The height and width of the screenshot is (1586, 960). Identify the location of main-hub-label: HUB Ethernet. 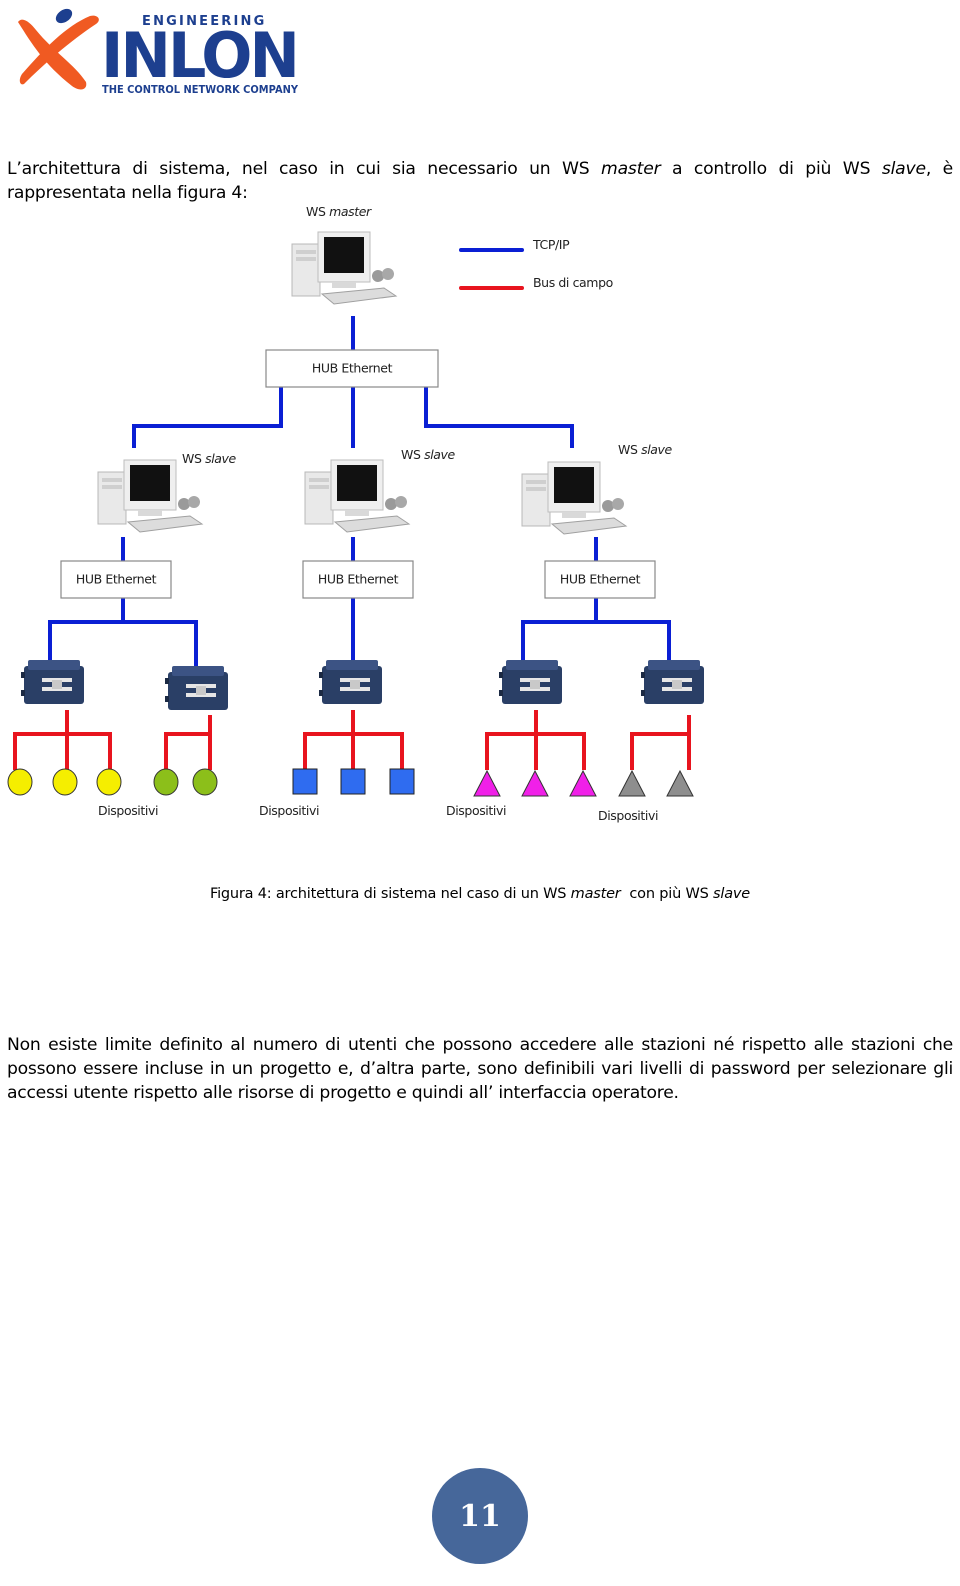
(352, 368).